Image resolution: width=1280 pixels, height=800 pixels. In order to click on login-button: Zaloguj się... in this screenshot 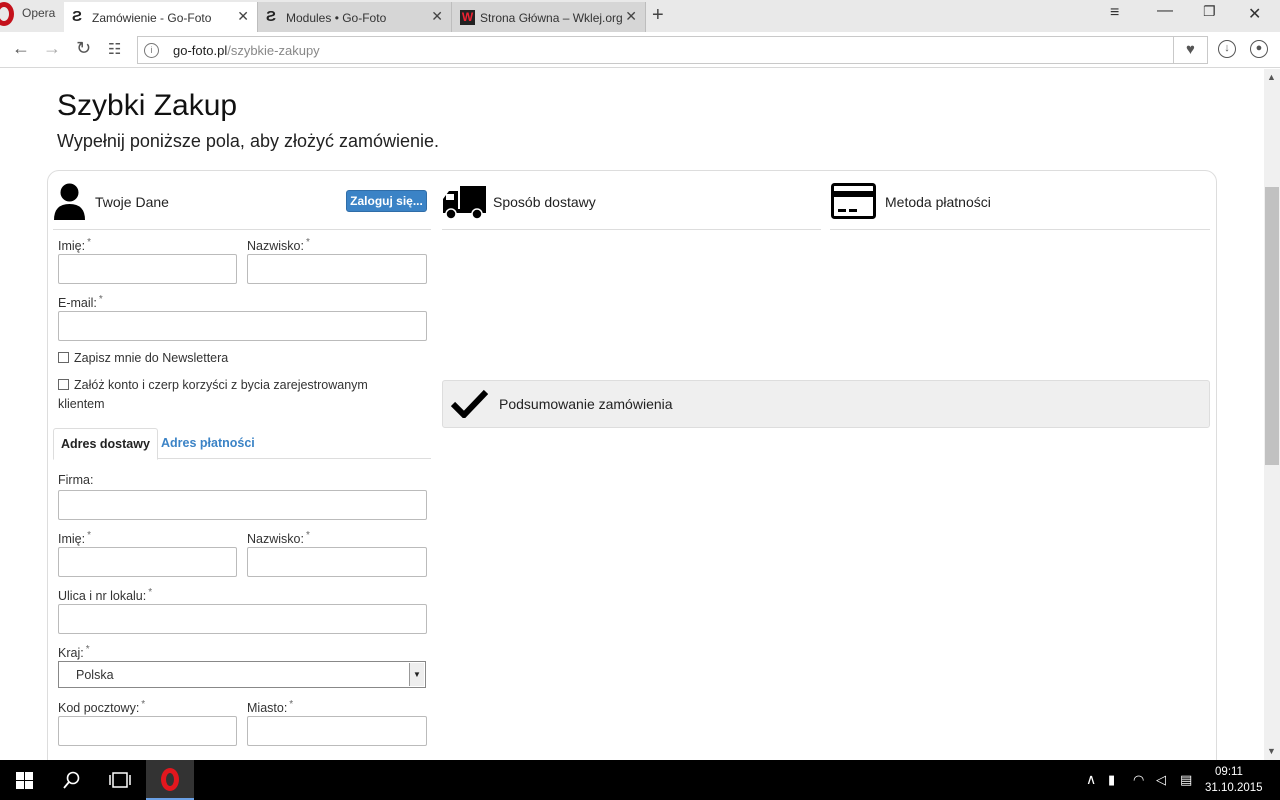, I will do `click(386, 201)`.